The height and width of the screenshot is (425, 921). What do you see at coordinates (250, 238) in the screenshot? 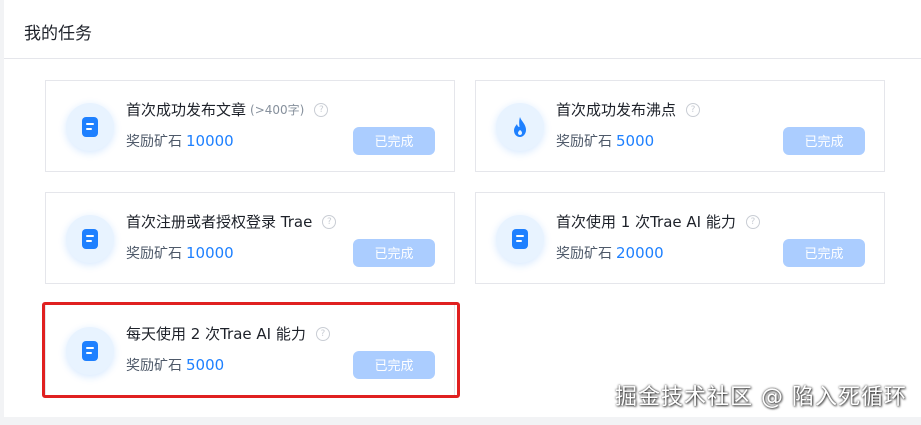
I see `task-card: 首次注册或者授权登录 Trae ? 奖励矿石 10000 已完成` at bounding box center [250, 238].